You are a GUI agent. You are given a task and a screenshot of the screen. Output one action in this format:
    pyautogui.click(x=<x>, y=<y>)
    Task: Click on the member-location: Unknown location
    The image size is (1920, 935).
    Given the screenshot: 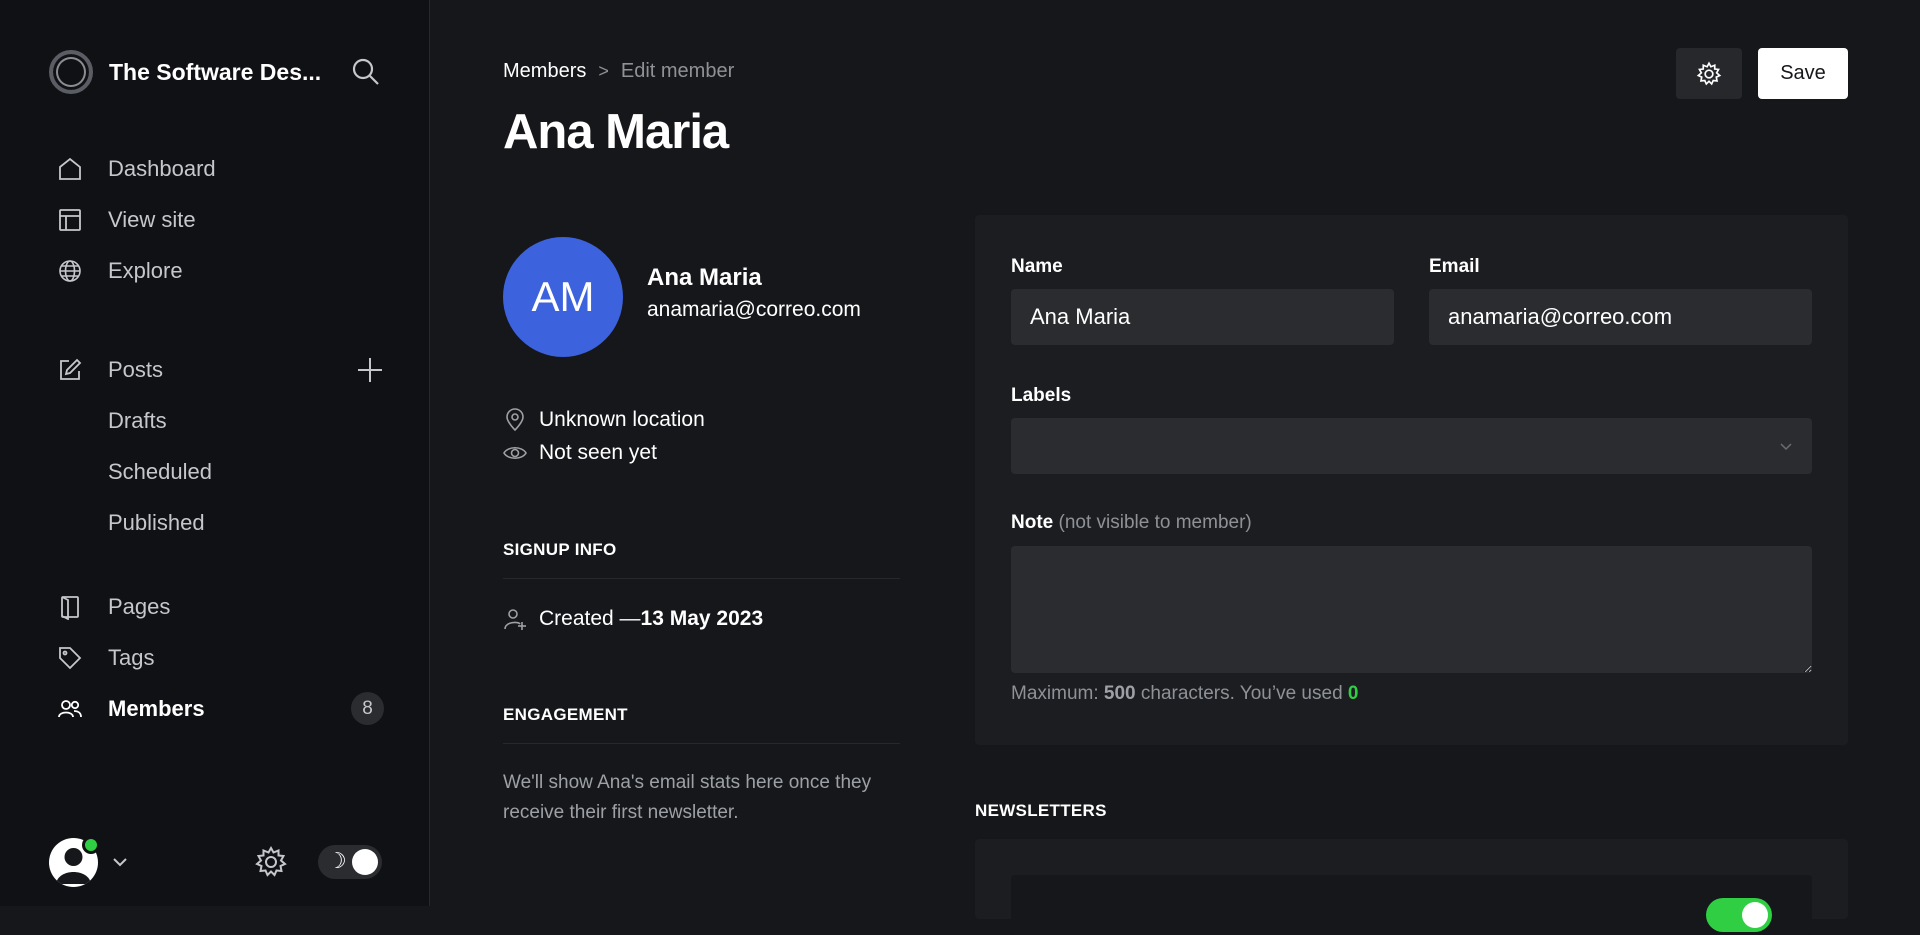 What is the action you would take?
    pyautogui.click(x=604, y=420)
    